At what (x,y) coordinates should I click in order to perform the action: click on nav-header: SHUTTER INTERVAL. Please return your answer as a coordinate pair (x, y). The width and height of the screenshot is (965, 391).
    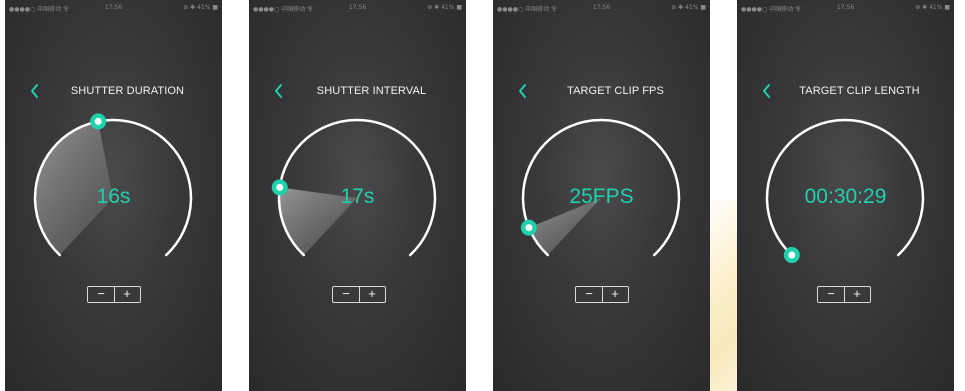
    Looking at the image, I should click on (357, 91).